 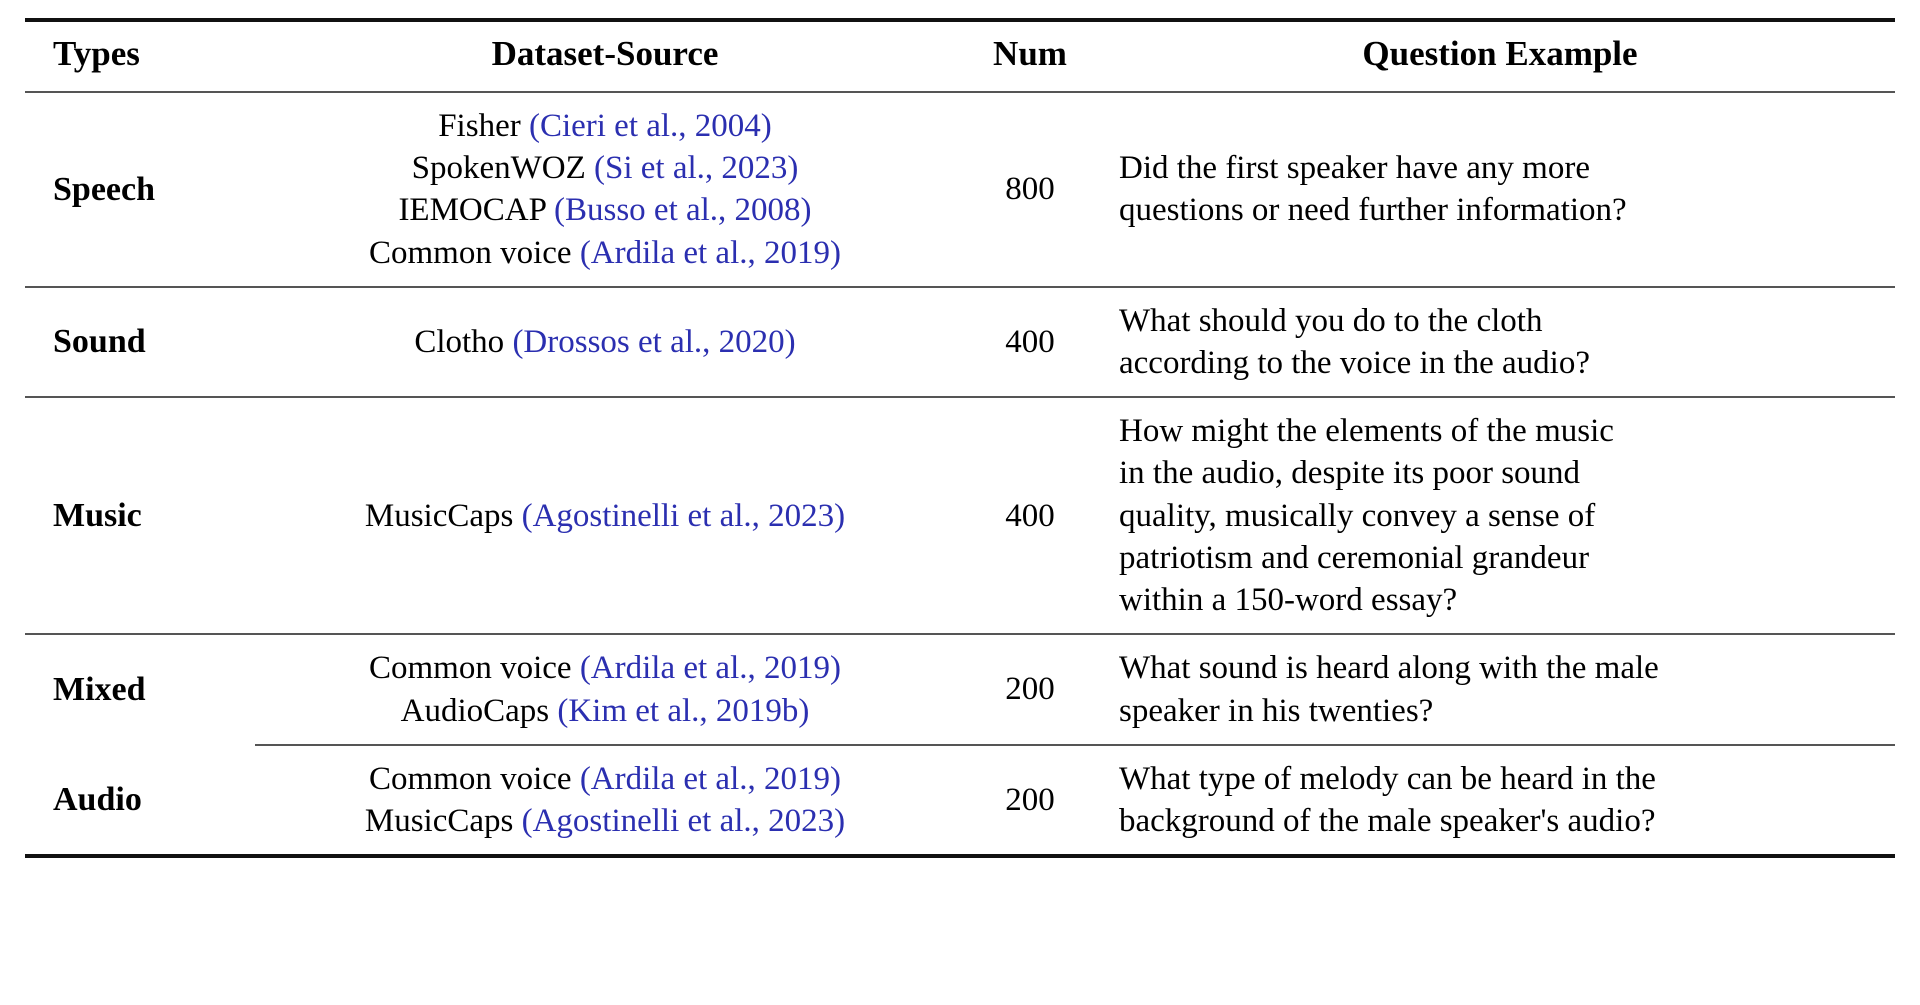 What do you see at coordinates (650, 126) in the screenshot?
I see `citation-link: (Cieri et al., 2004)` at bounding box center [650, 126].